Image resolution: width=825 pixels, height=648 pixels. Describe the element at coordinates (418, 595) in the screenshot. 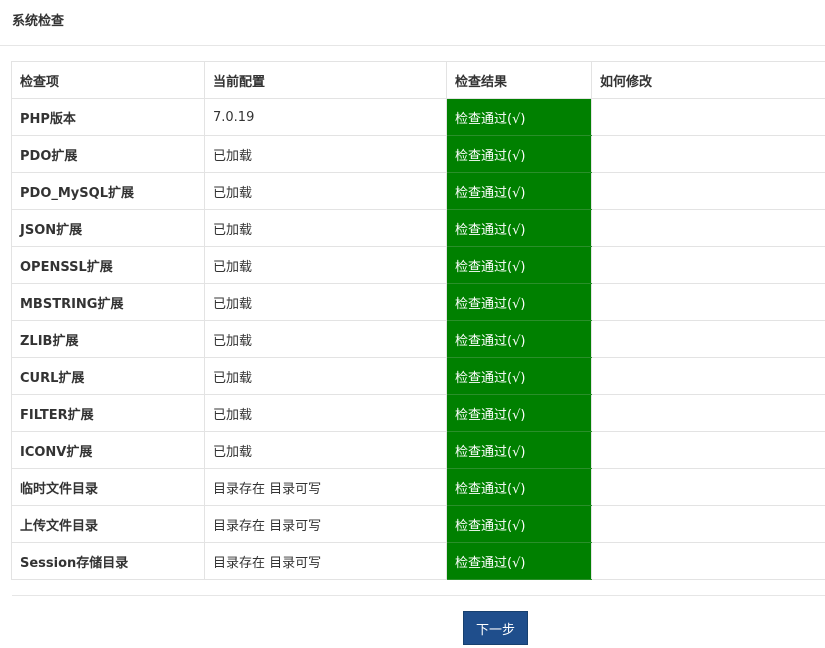

I see `footer-divider` at that location.